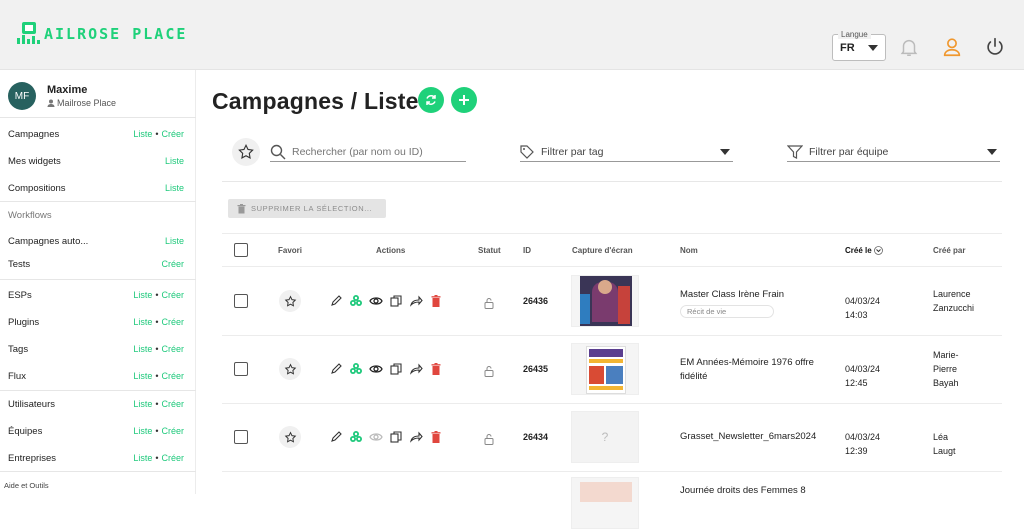 The width and height of the screenshot is (1024, 529). Describe the element at coordinates (378, 152) in the screenshot. I see `search-input` at that location.